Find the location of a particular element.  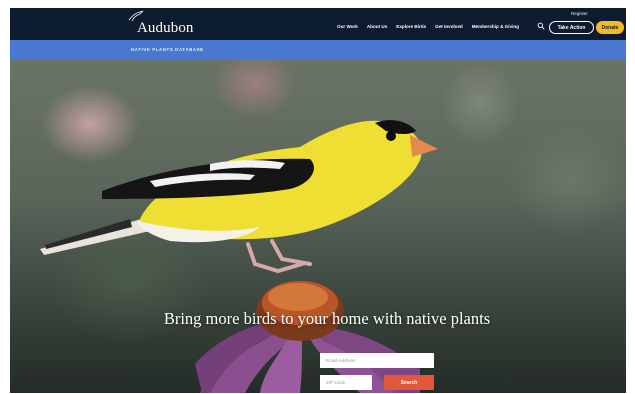

take-action-button: Take Action is located at coordinates (571, 27).